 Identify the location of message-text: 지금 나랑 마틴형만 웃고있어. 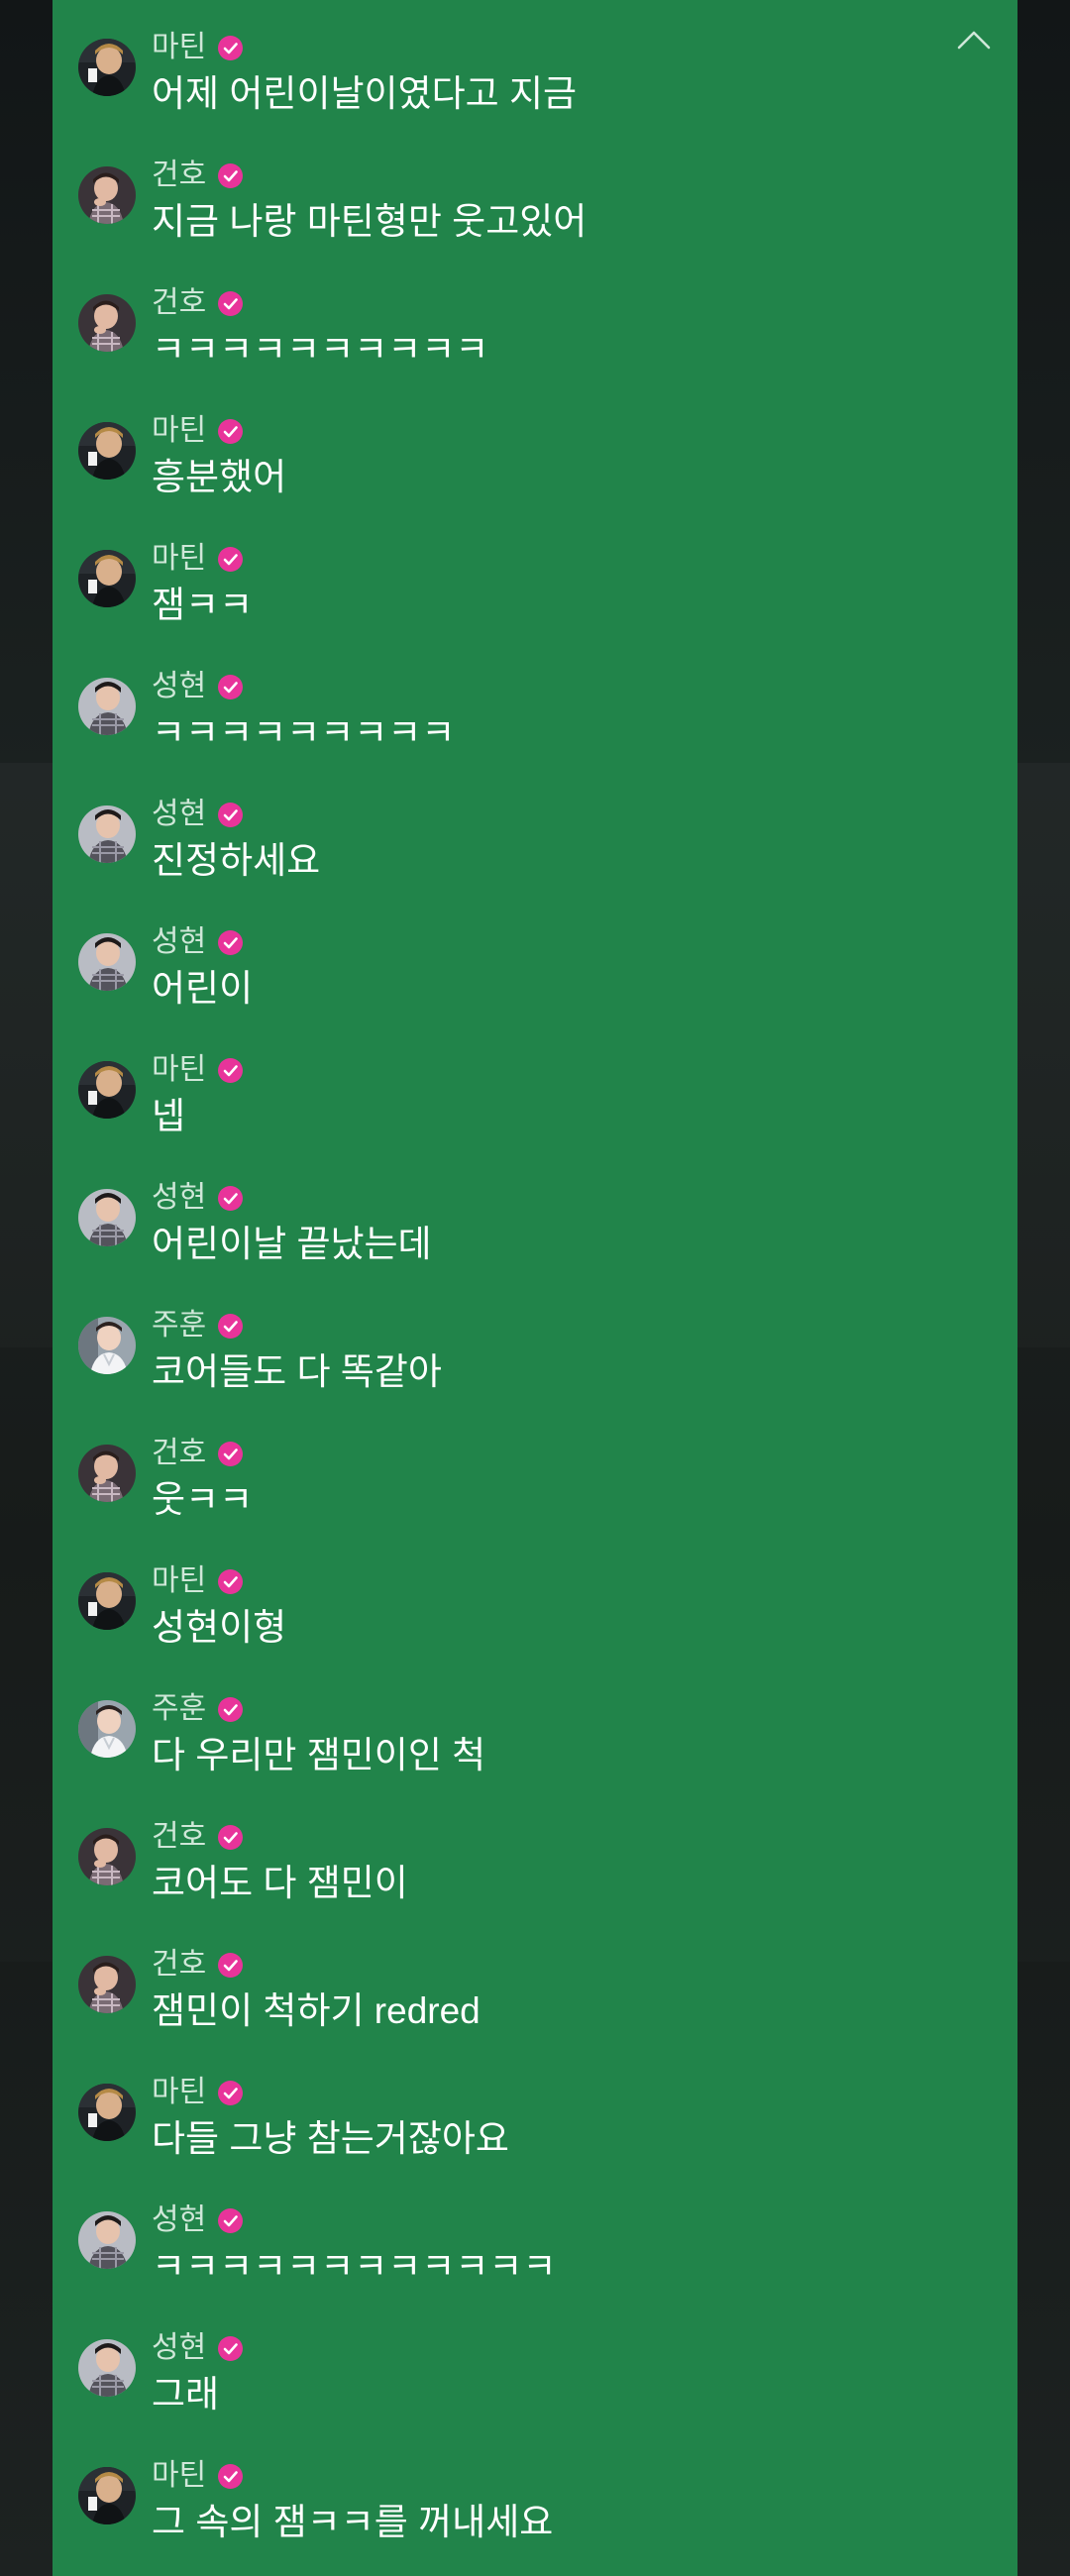
(370, 221).